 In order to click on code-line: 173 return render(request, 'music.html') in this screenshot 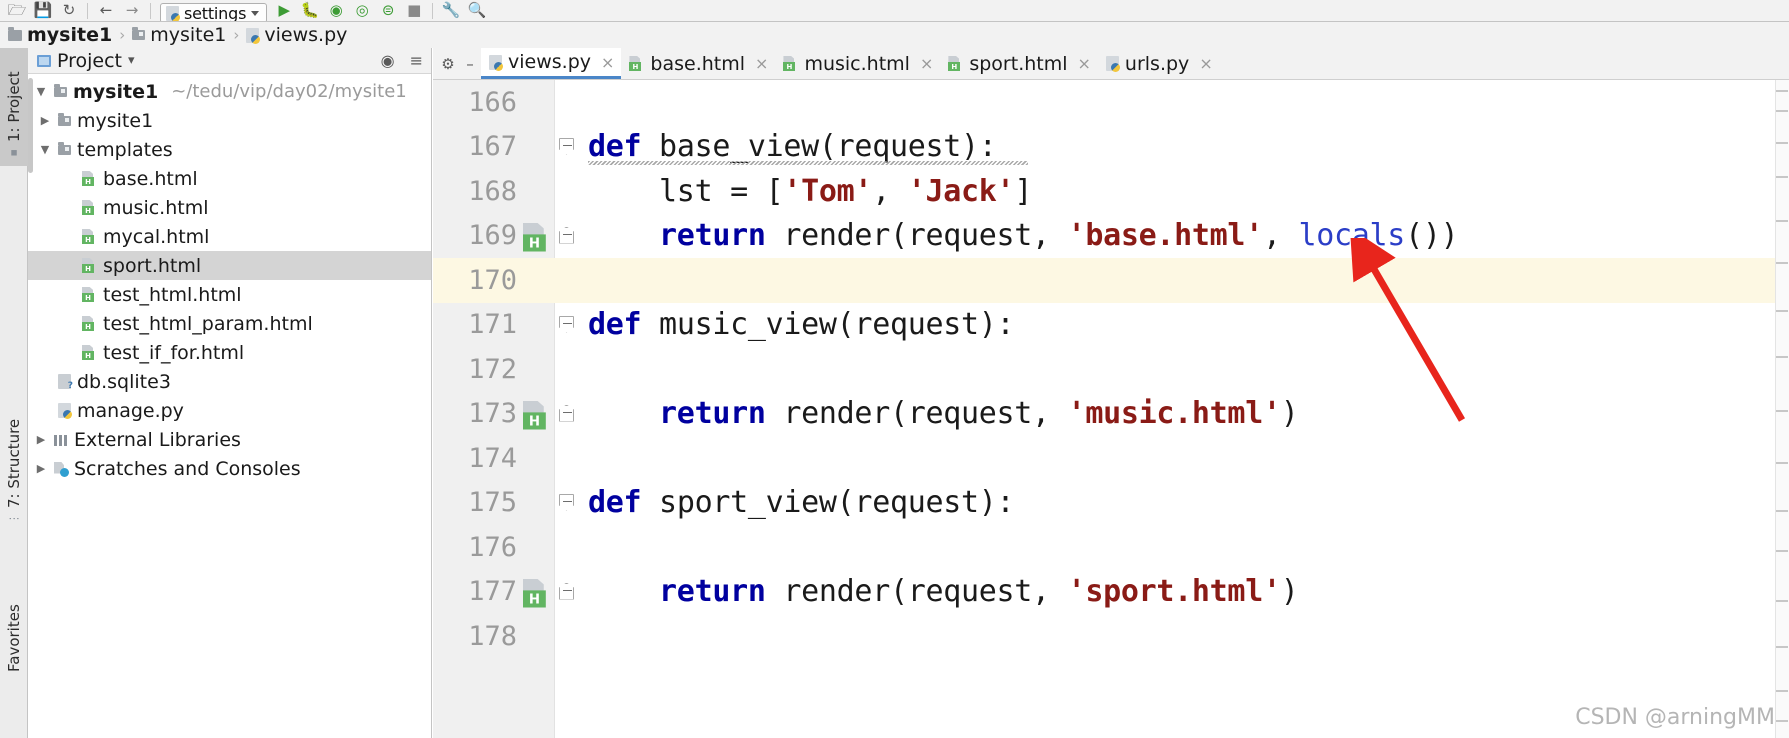, I will do `click(1111, 414)`.